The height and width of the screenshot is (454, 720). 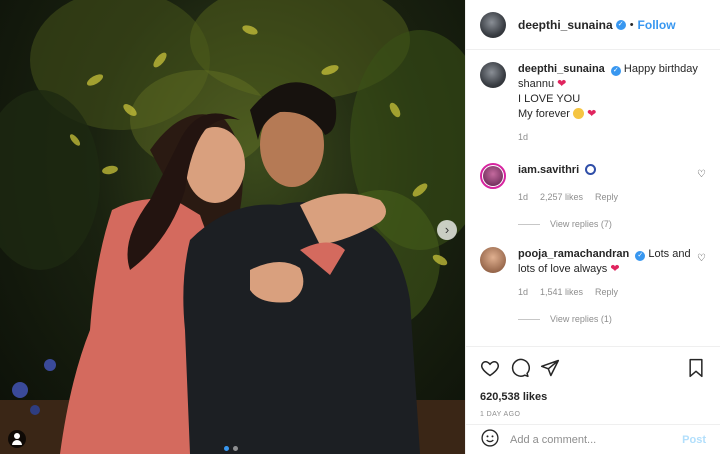 I want to click on carousel-dot, so click(x=235, y=448).